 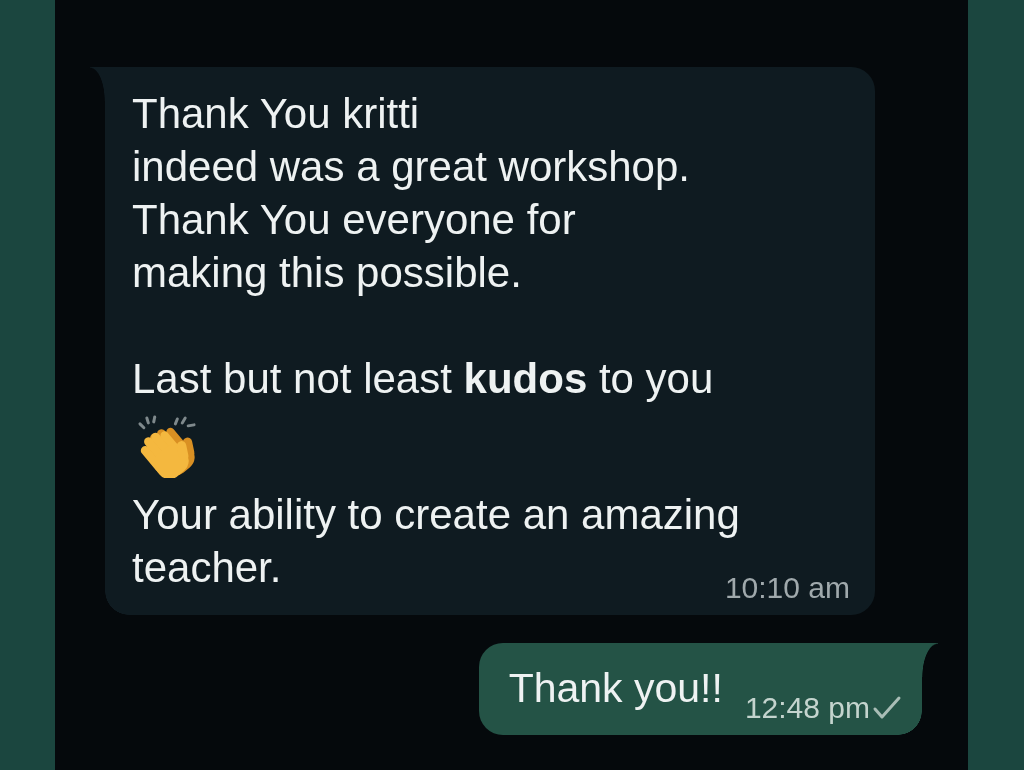 What do you see at coordinates (615, 688) in the screenshot?
I see `message-text: Thank you!!` at bounding box center [615, 688].